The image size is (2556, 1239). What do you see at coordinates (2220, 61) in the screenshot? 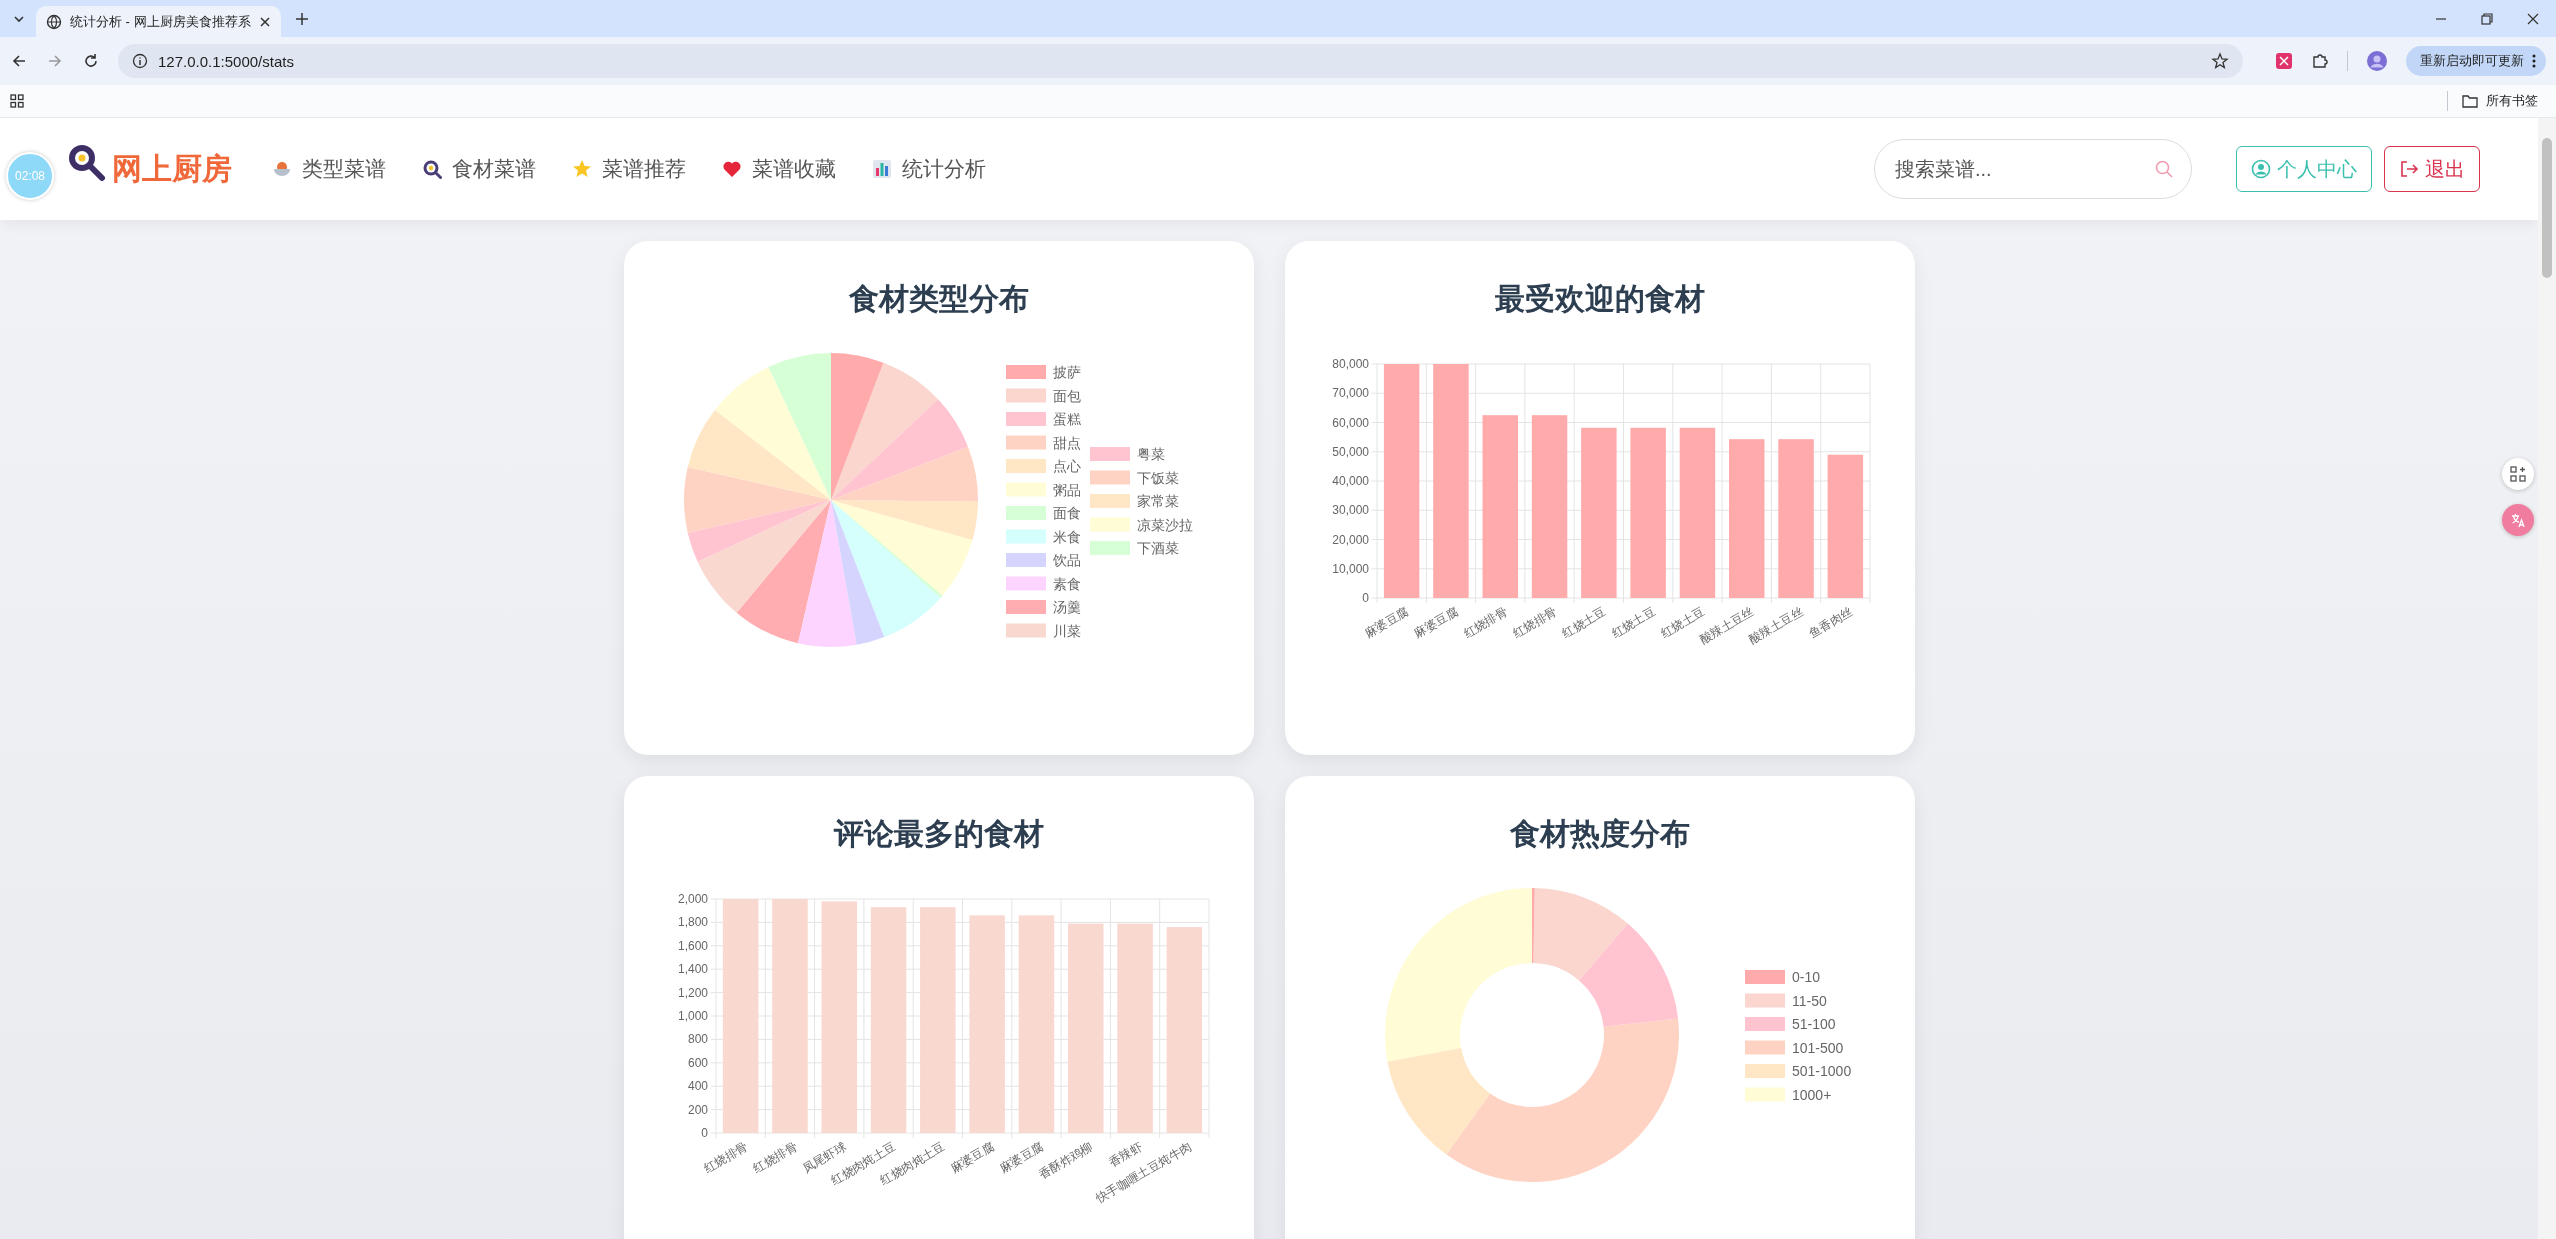
I see `star-icon` at bounding box center [2220, 61].